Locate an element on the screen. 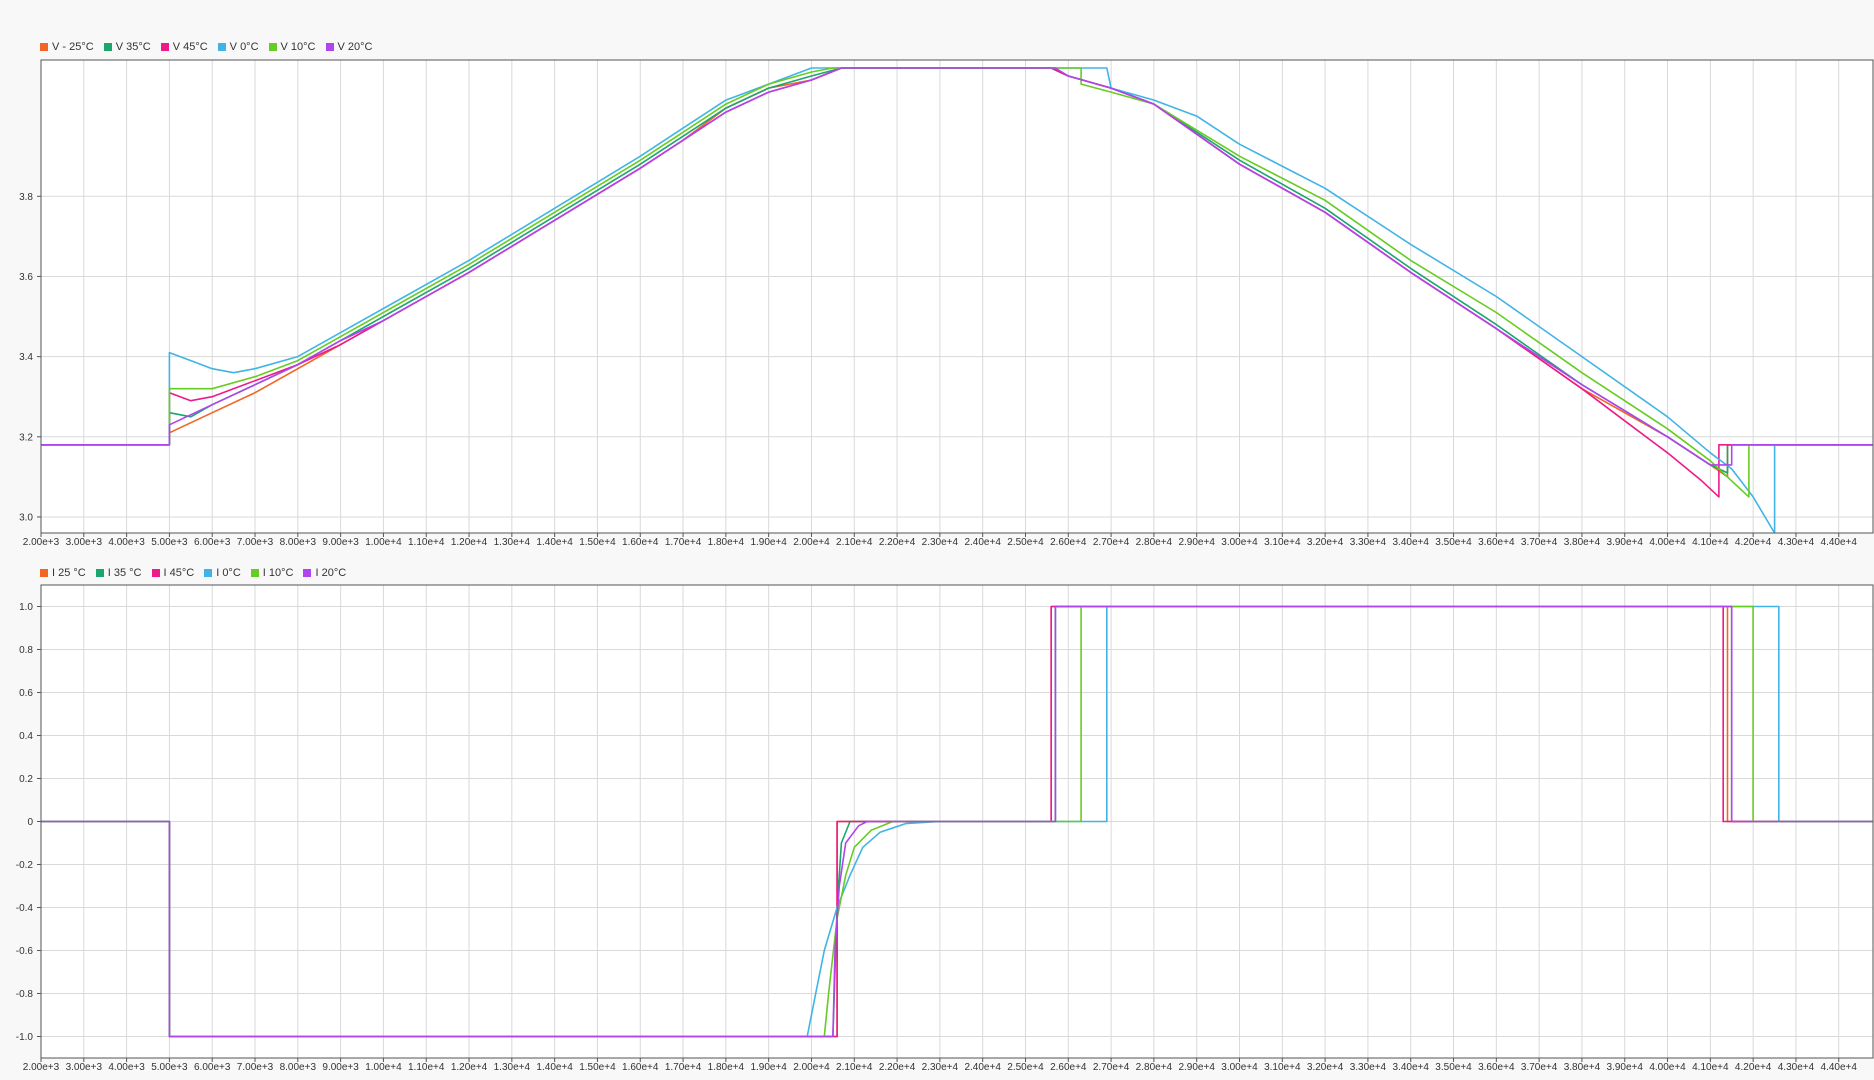 The image size is (1874, 1080). x-tick-label: 1.40e+4 is located at coordinates (554, 1067).